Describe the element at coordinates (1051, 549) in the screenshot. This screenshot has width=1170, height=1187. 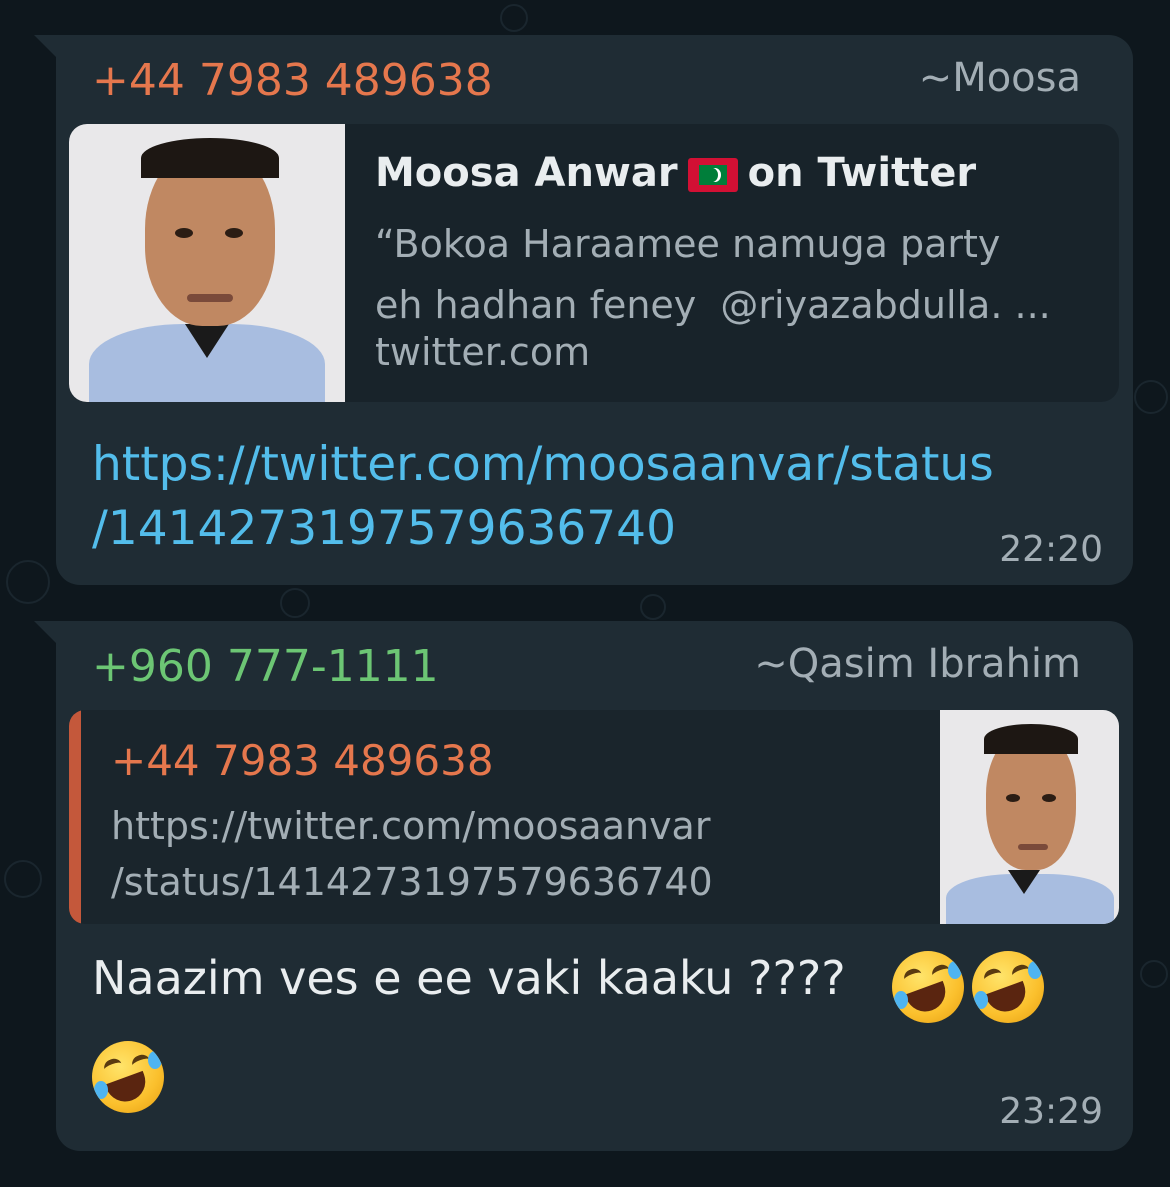
I see `message-time: 22:20` at that location.